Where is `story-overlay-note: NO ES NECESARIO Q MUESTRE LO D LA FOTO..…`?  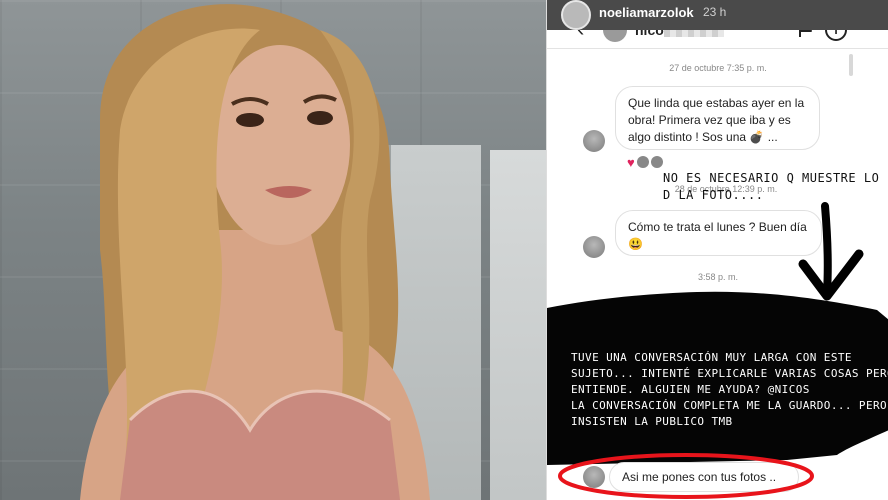
story-overlay-note: NO ES NECESARIO Q MUESTRE LO D LA FOTO..… is located at coordinates (771, 186).